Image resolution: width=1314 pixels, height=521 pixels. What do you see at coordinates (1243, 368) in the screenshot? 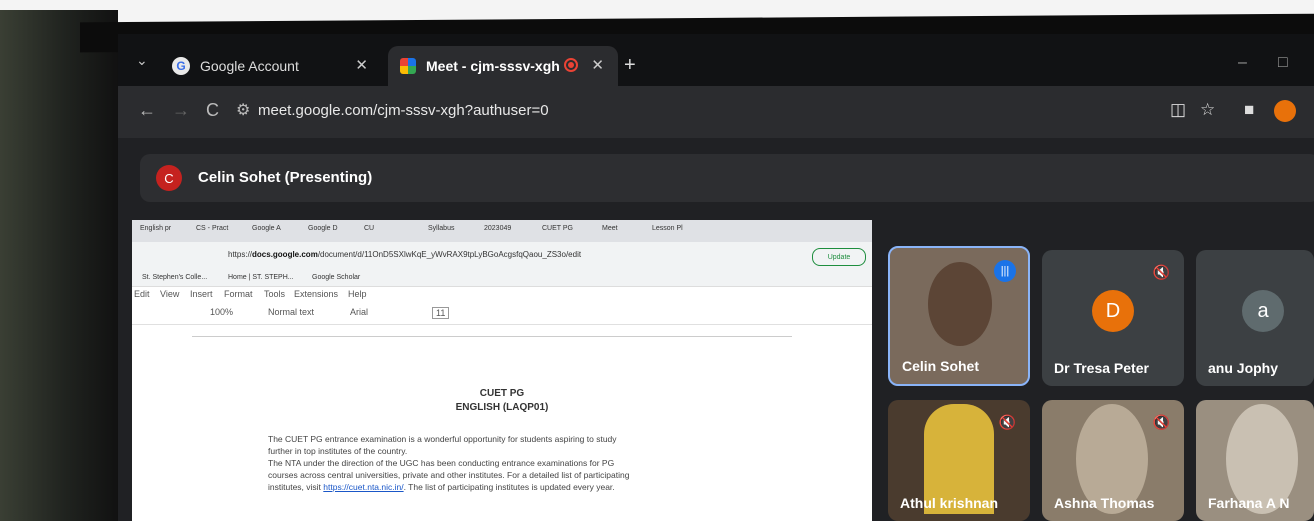
I see `participant-name: anu Jophy` at bounding box center [1243, 368].